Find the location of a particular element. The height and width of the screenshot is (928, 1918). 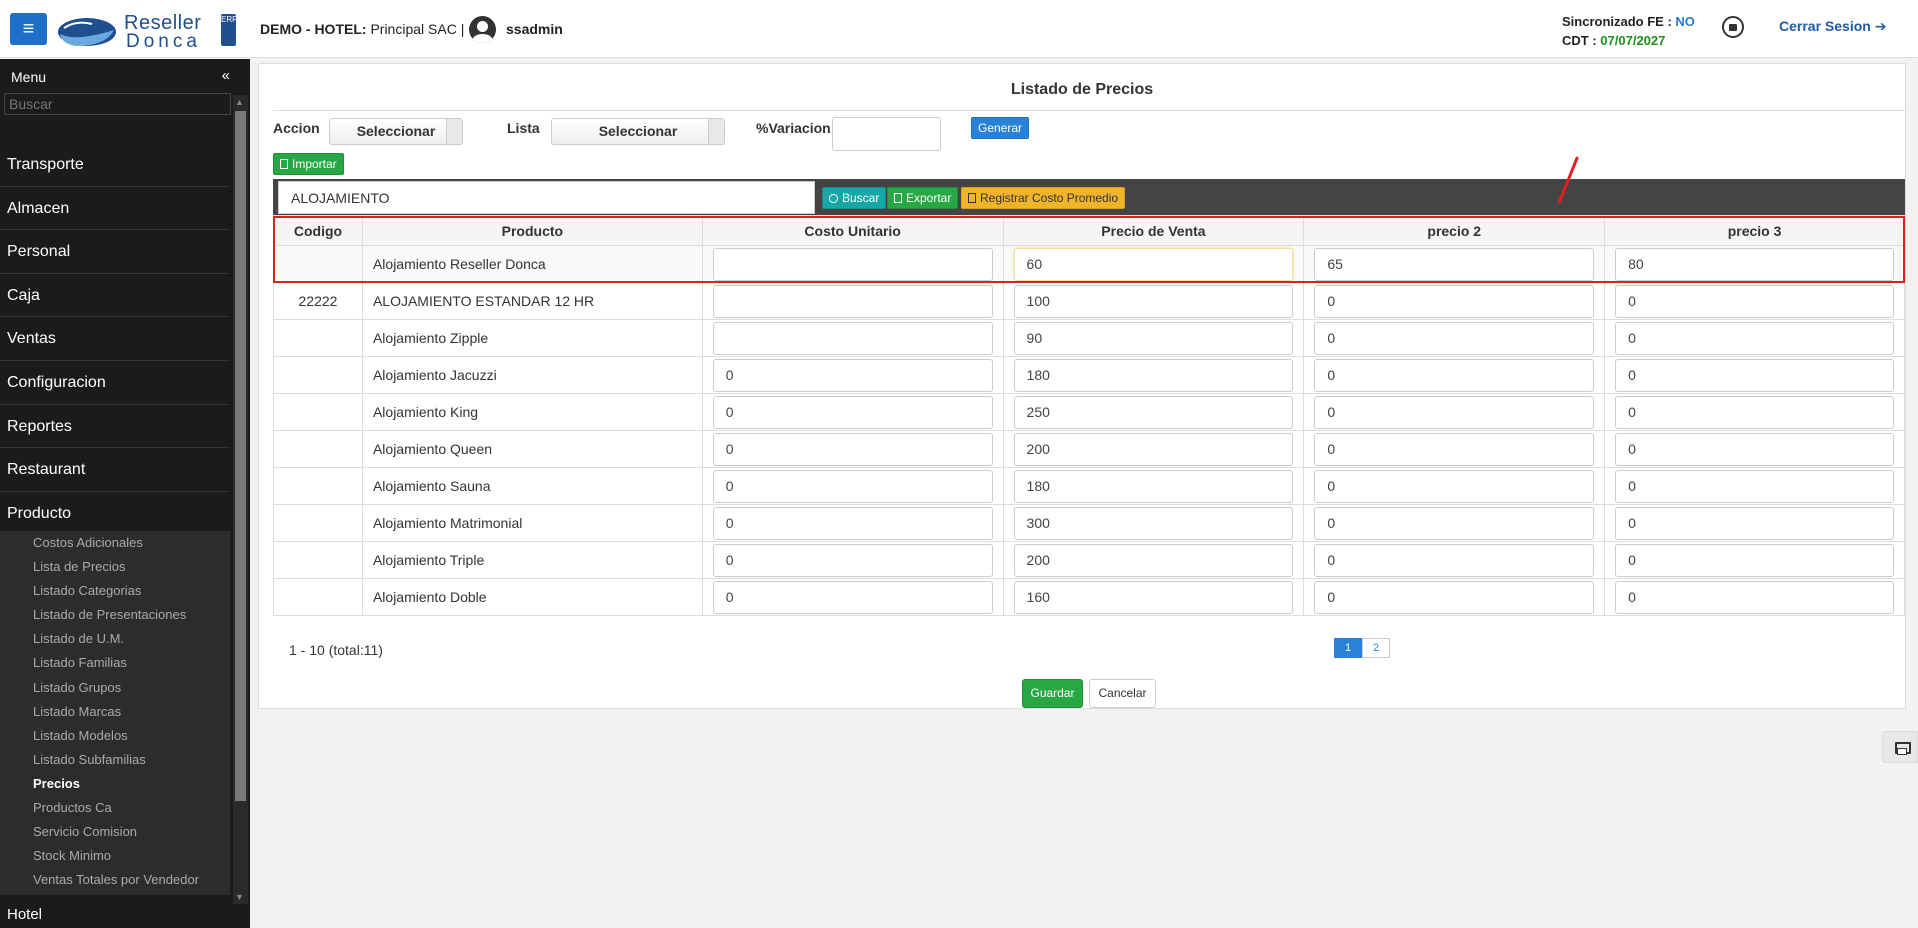

collapse-icon: « is located at coordinates (226, 75).